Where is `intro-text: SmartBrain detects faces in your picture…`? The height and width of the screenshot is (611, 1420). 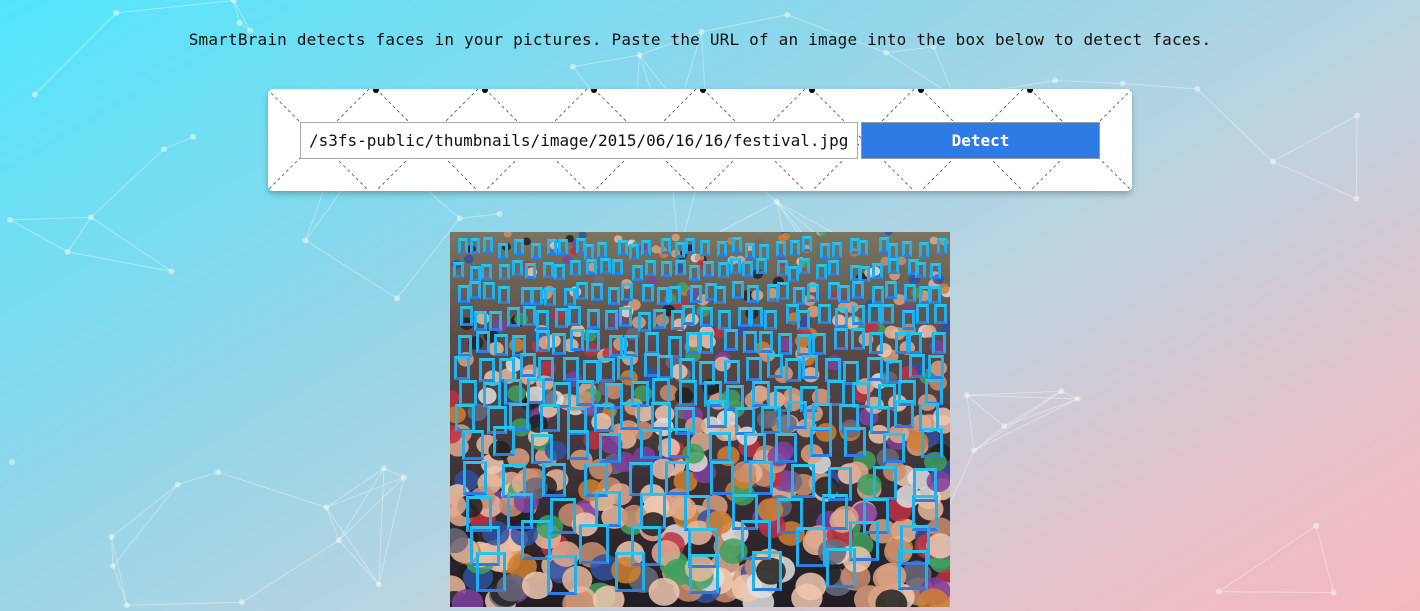 intro-text: SmartBrain detects faces in your picture… is located at coordinates (700, 39).